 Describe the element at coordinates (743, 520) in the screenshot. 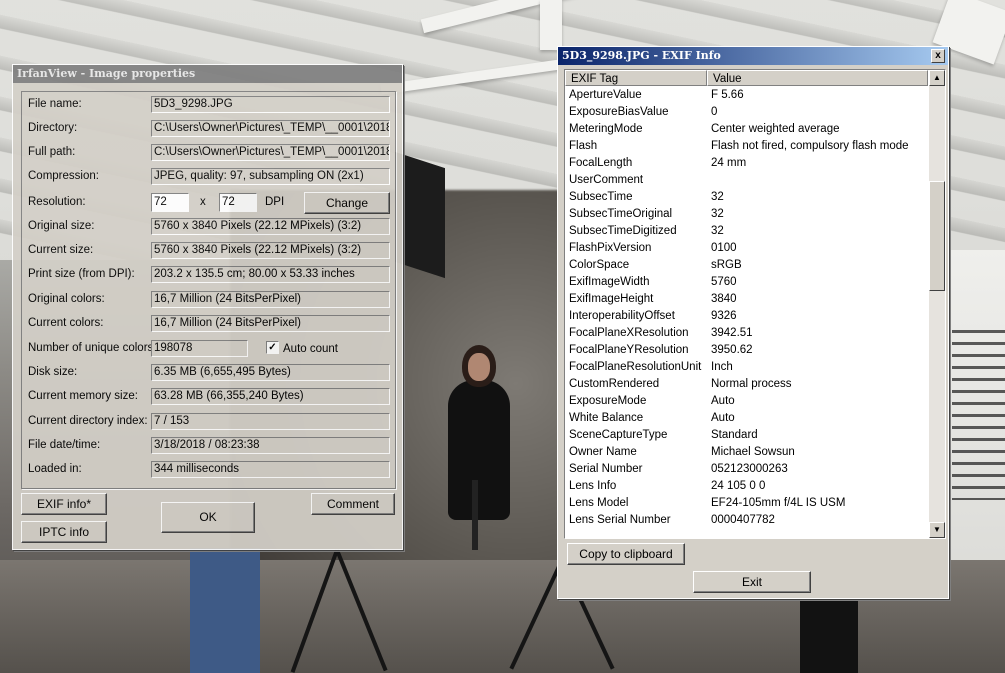

I see `exif-value: 0000407782` at that location.